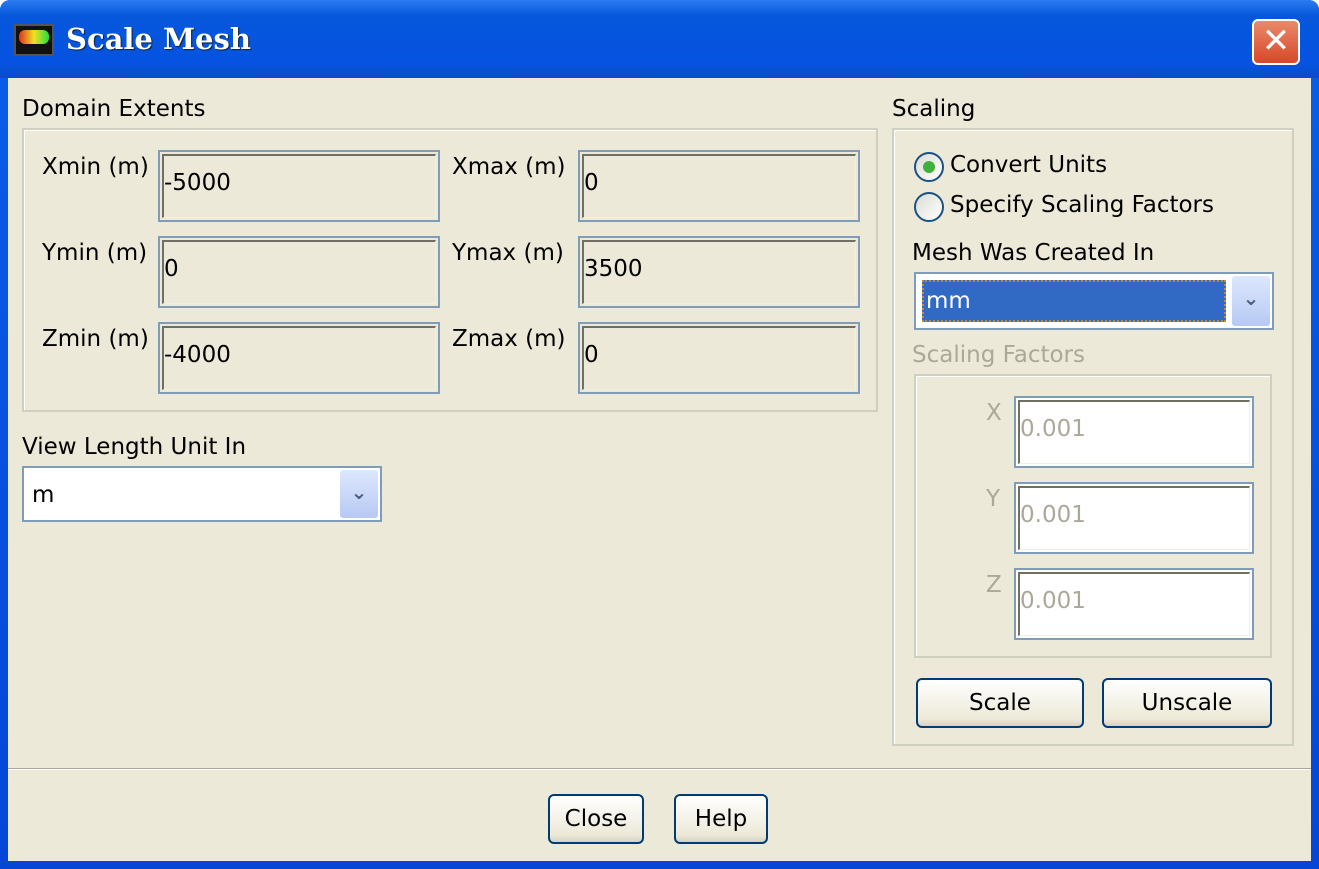 This screenshot has height=869, width=1319. What do you see at coordinates (613, 269) in the screenshot?
I see `ymax-value: 3500` at bounding box center [613, 269].